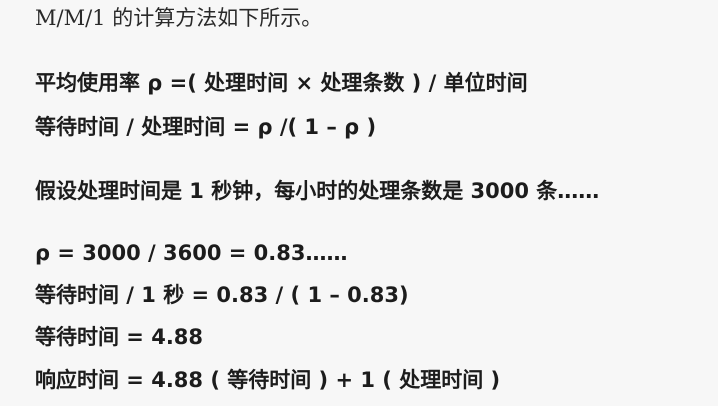 The width and height of the screenshot is (718, 406). I want to click on wait-ratio-formula: 等待时间 / 处理时间 = ρ /( 1 – ρ ), so click(206, 127).